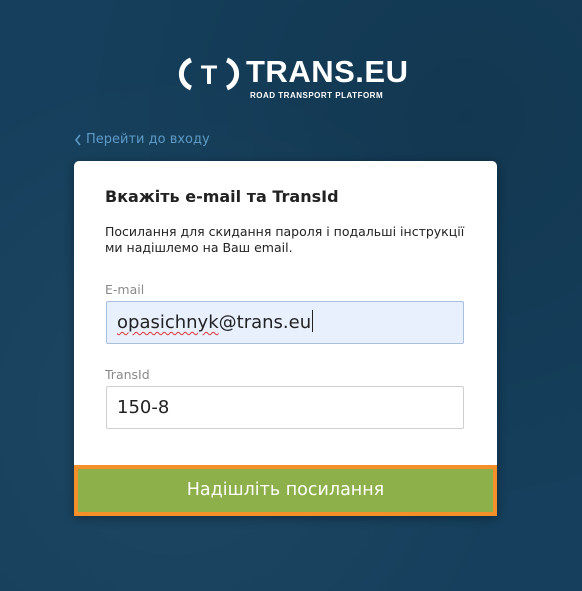 This screenshot has height=591, width=582. I want to click on back-to-login-link: Перейти до входу, so click(141, 139).